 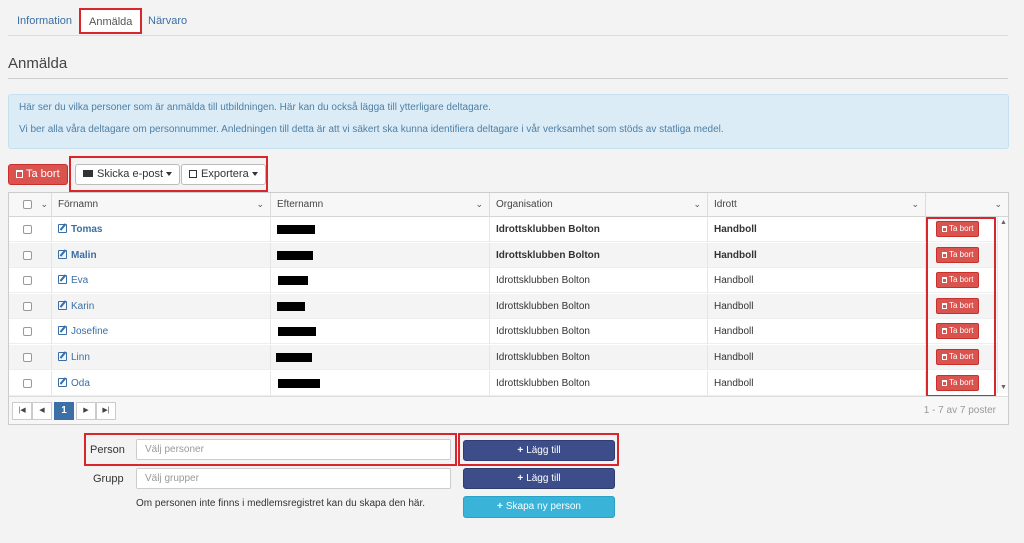 I want to click on person-select-input: Välj personer, so click(x=293, y=449).